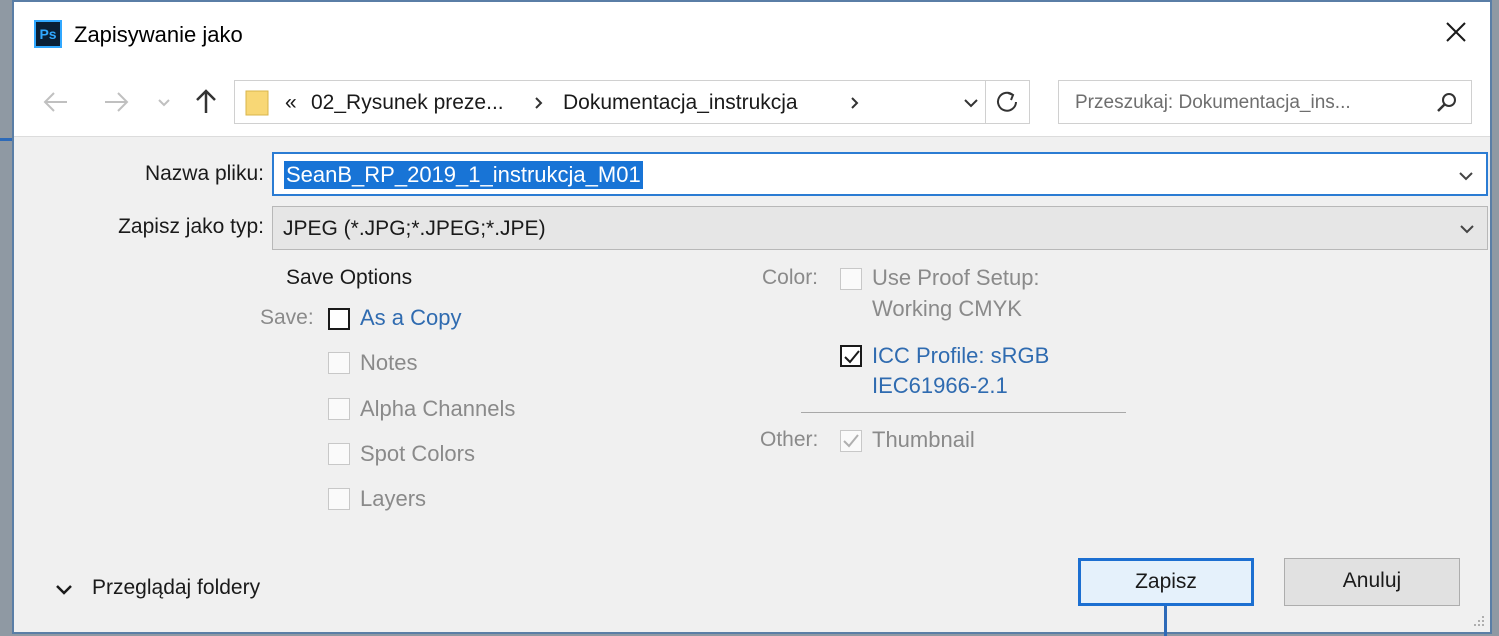 The height and width of the screenshot is (636, 1499). What do you see at coordinates (393, 498) in the screenshot?
I see `layers-label: Layers` at bounding box center [393, 498].